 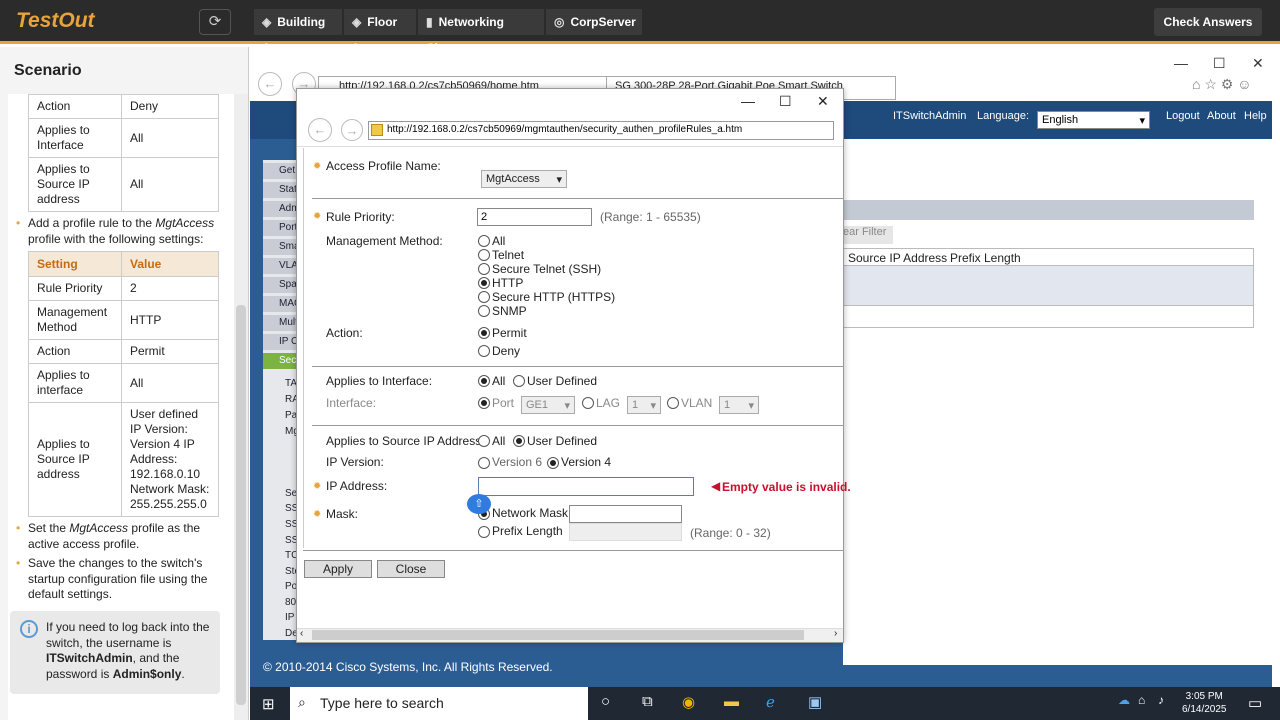 What do you see at coordinates (586, 486) in the screenshot?
I see `ip-address-input` at bounding box center [586, 486].